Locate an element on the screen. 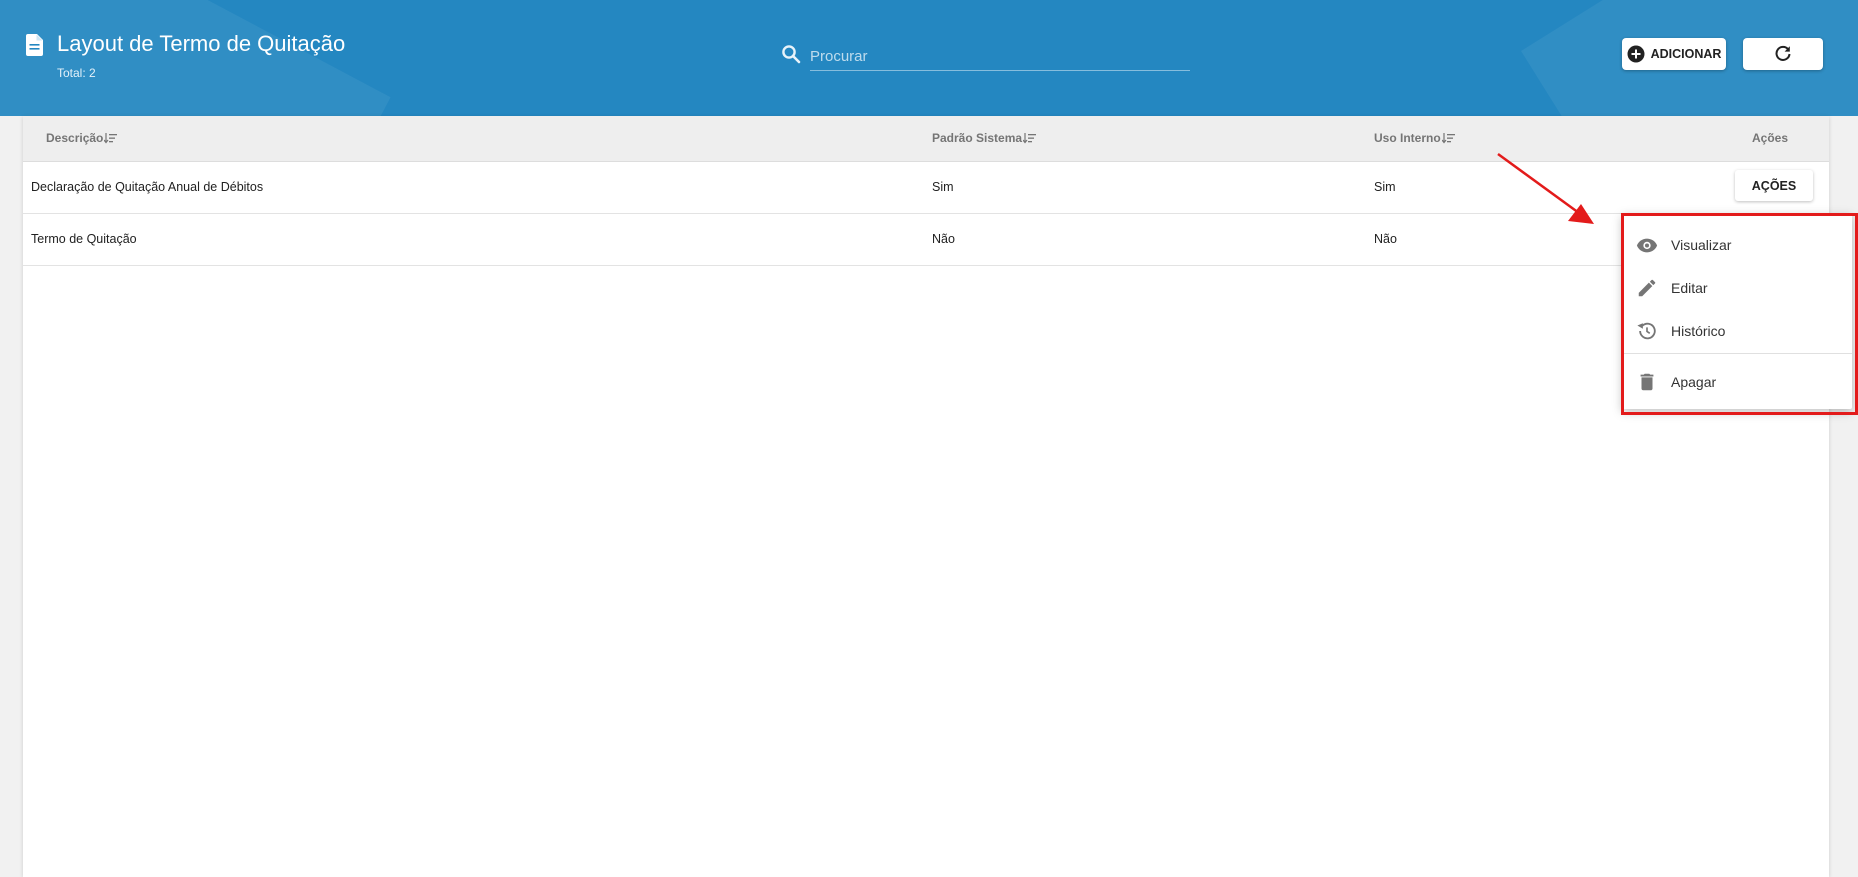  menu-divider is located at coordinates (1737, 353).